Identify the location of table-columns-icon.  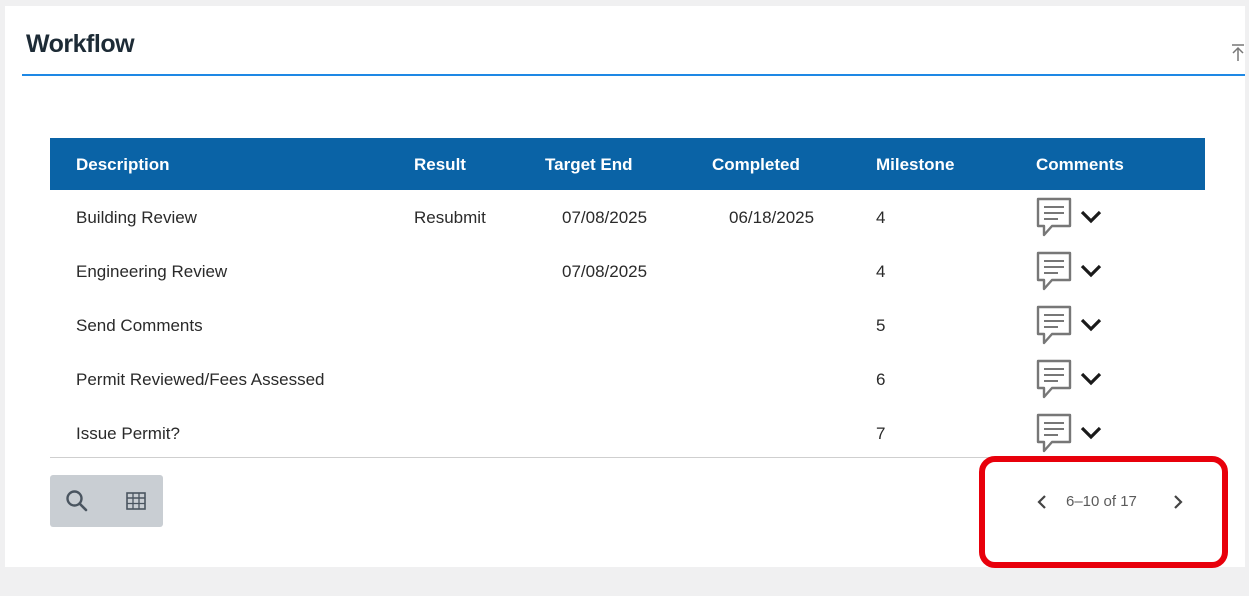
(136, 501).